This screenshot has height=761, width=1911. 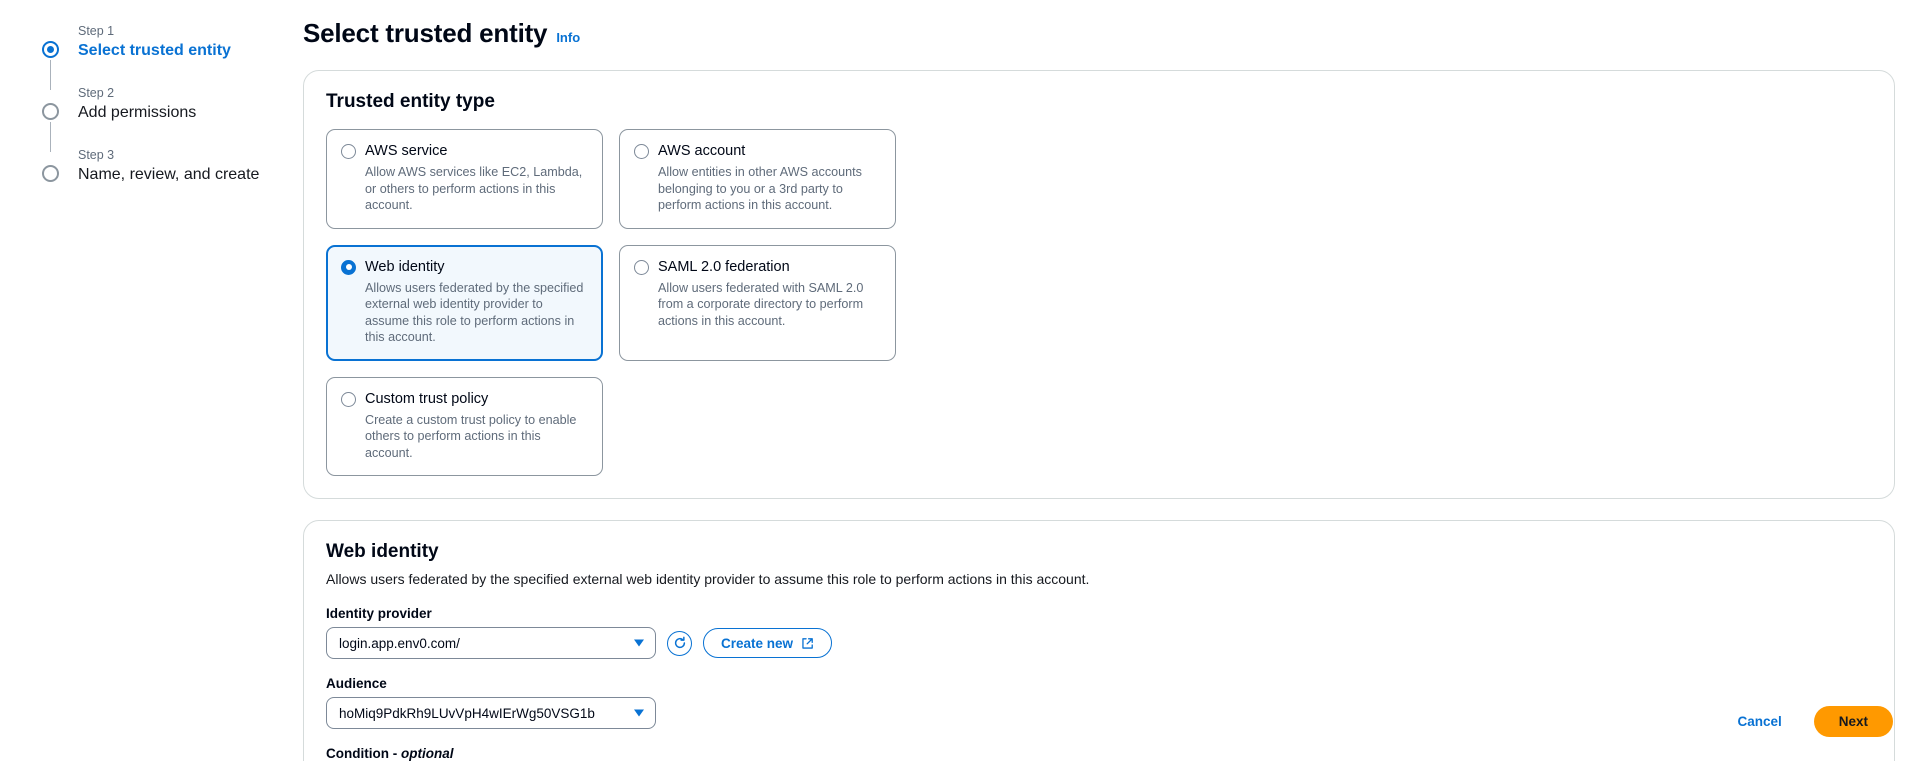 What do you see at coordinates (1853, 721) in the screenshot?
I see `next-button: Next` at bounding box center [1853, 721].